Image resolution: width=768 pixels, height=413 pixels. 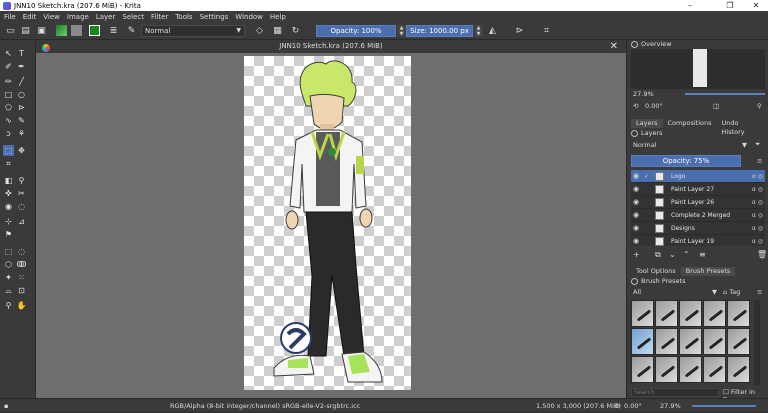 What do you see at coordinates (193, 31) in the screenshot?
I see `blend-mode-select: Normal ▼` at bounding box center [193, 31].